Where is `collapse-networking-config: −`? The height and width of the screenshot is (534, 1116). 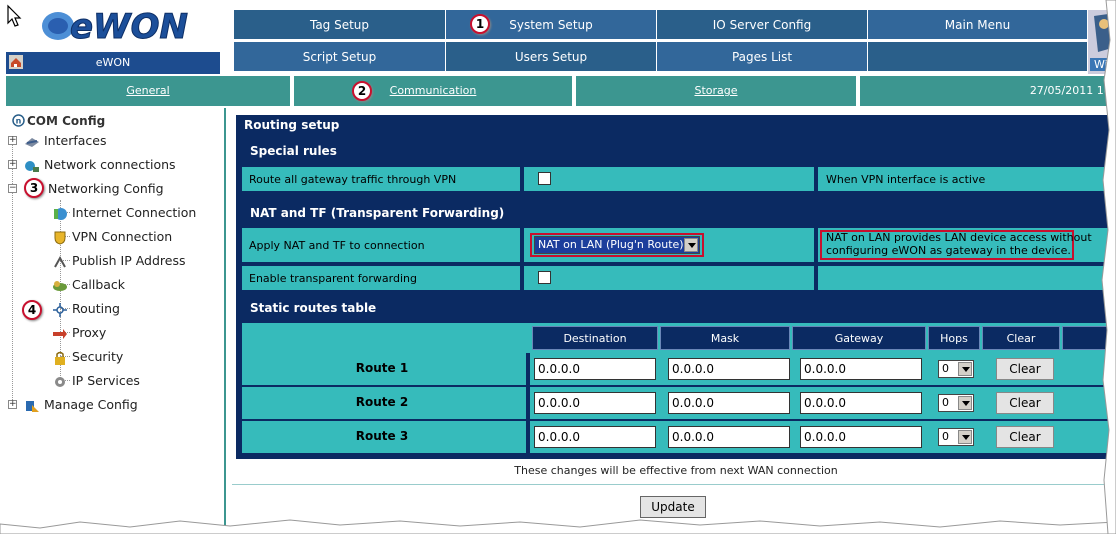 collapse-networking-config: − is located at coordinates (12, 188).